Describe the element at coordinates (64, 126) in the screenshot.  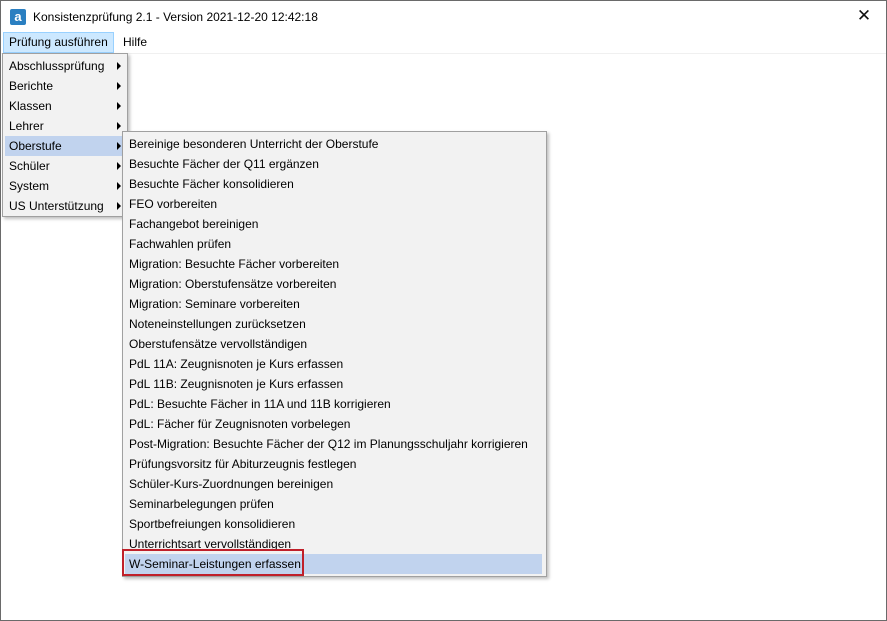
I see `menu-item-lehrer: Lehrer` at that location.